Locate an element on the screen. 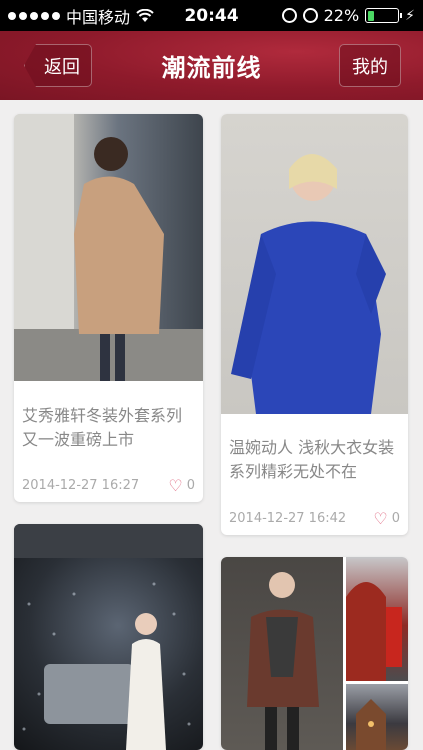 Image resolution: width=423 pixels, height=750 pixels. status-bar: 中国移动 20:44 22% ⚡ is located at coordinates (211, 15).